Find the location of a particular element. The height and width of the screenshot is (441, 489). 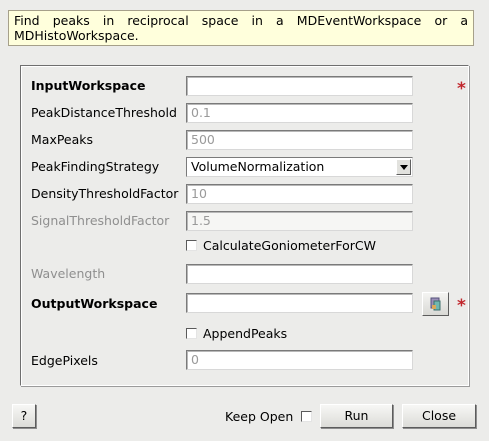

peak-distance-threshold-label: PeakDistanceThreshold is located at coordinates (104, 112).